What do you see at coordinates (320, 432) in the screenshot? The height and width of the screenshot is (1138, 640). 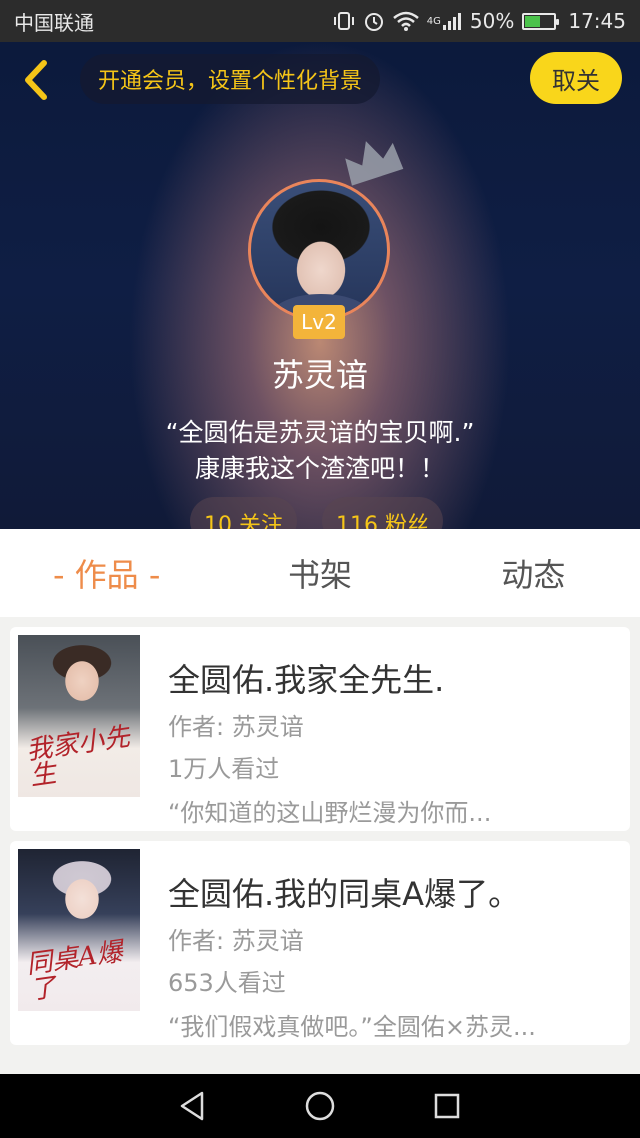 I see `signature-line-1: “全圆佑是苏灵谙的宝贝啊.”` at bounding box center [320, 432].